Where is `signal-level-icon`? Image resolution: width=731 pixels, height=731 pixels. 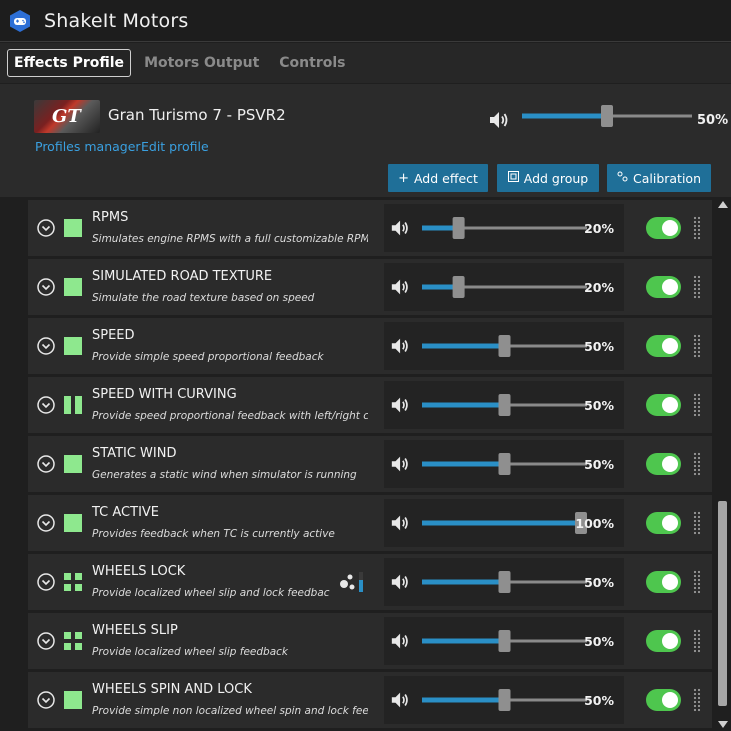 signal-level-icon is located at coordinates (351, 582).